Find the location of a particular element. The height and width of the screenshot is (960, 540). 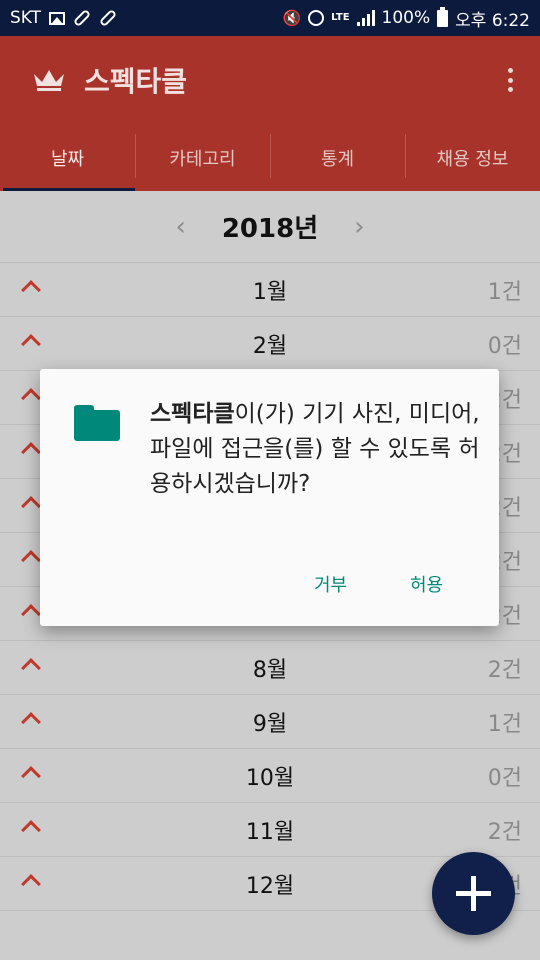

overflow-menu-icon is located at coordinates (510, 80).